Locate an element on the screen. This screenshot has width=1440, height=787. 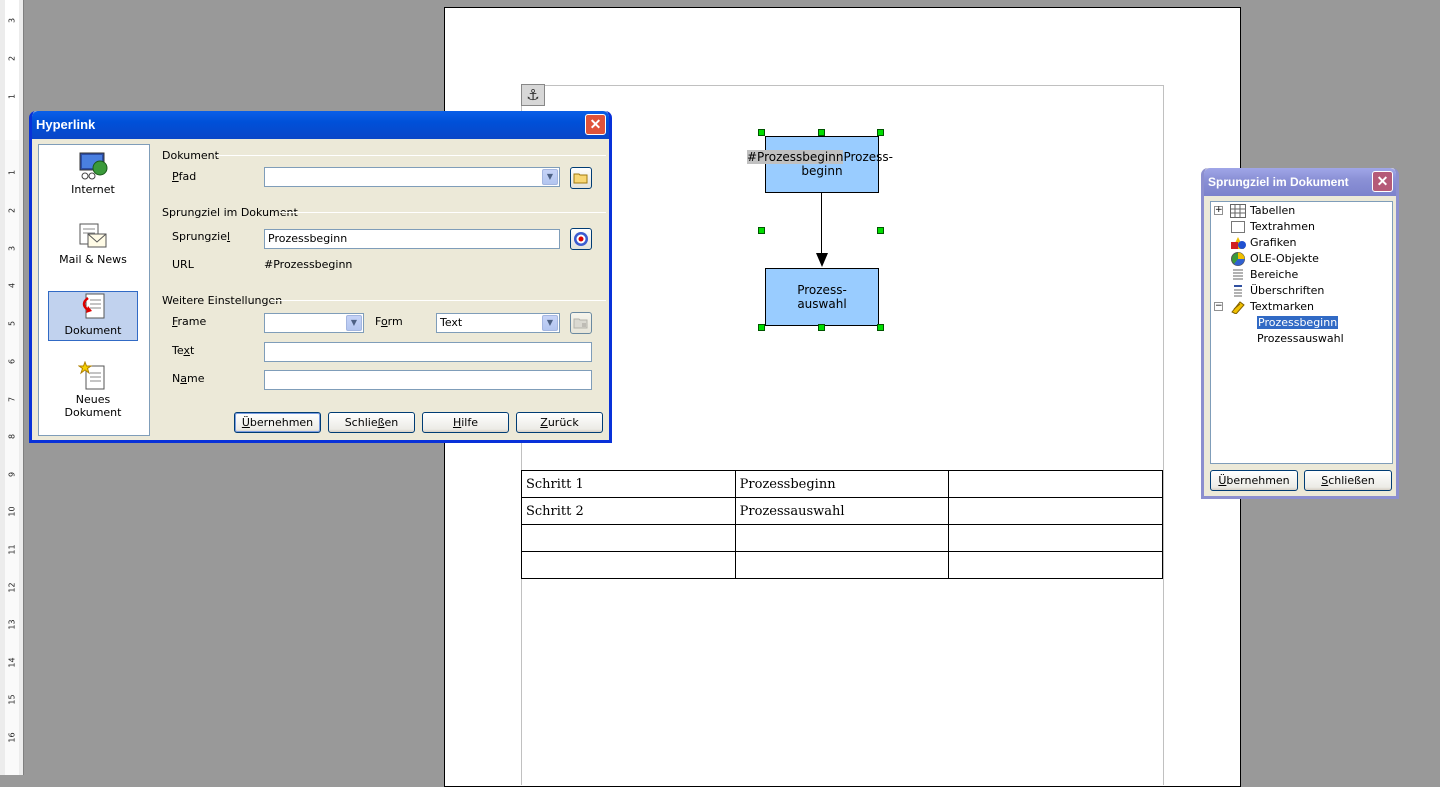
ruler-label: 16 is located at coordinates (12, 737).